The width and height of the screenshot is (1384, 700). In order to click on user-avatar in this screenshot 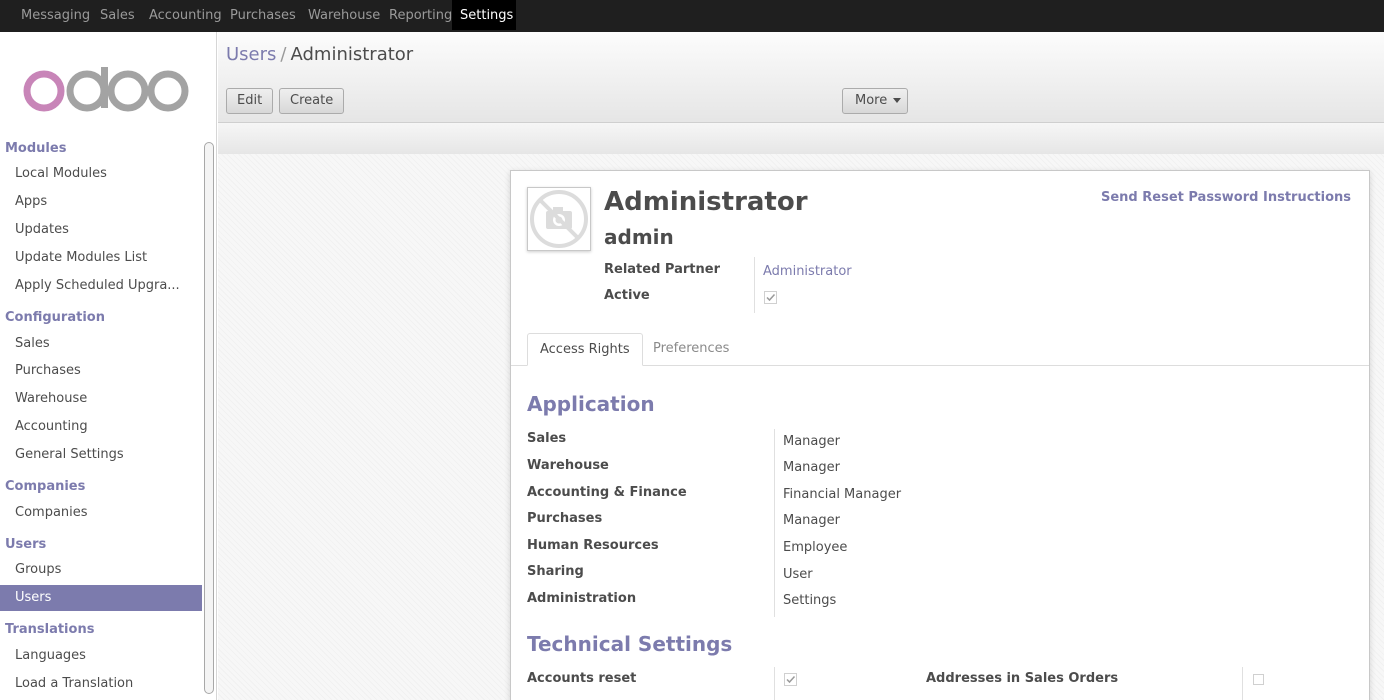, I will do `click(559, 219)`.